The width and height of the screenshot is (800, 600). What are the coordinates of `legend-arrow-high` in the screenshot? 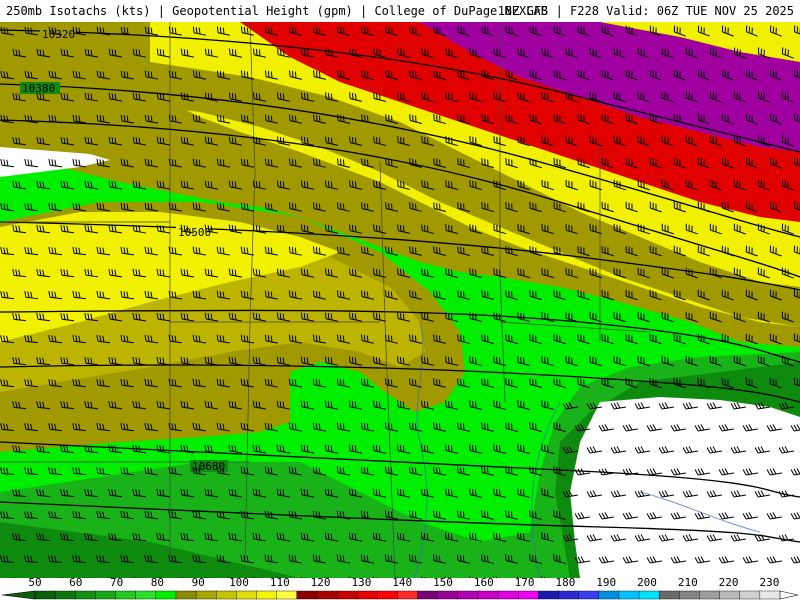 It's located at (789, 595).